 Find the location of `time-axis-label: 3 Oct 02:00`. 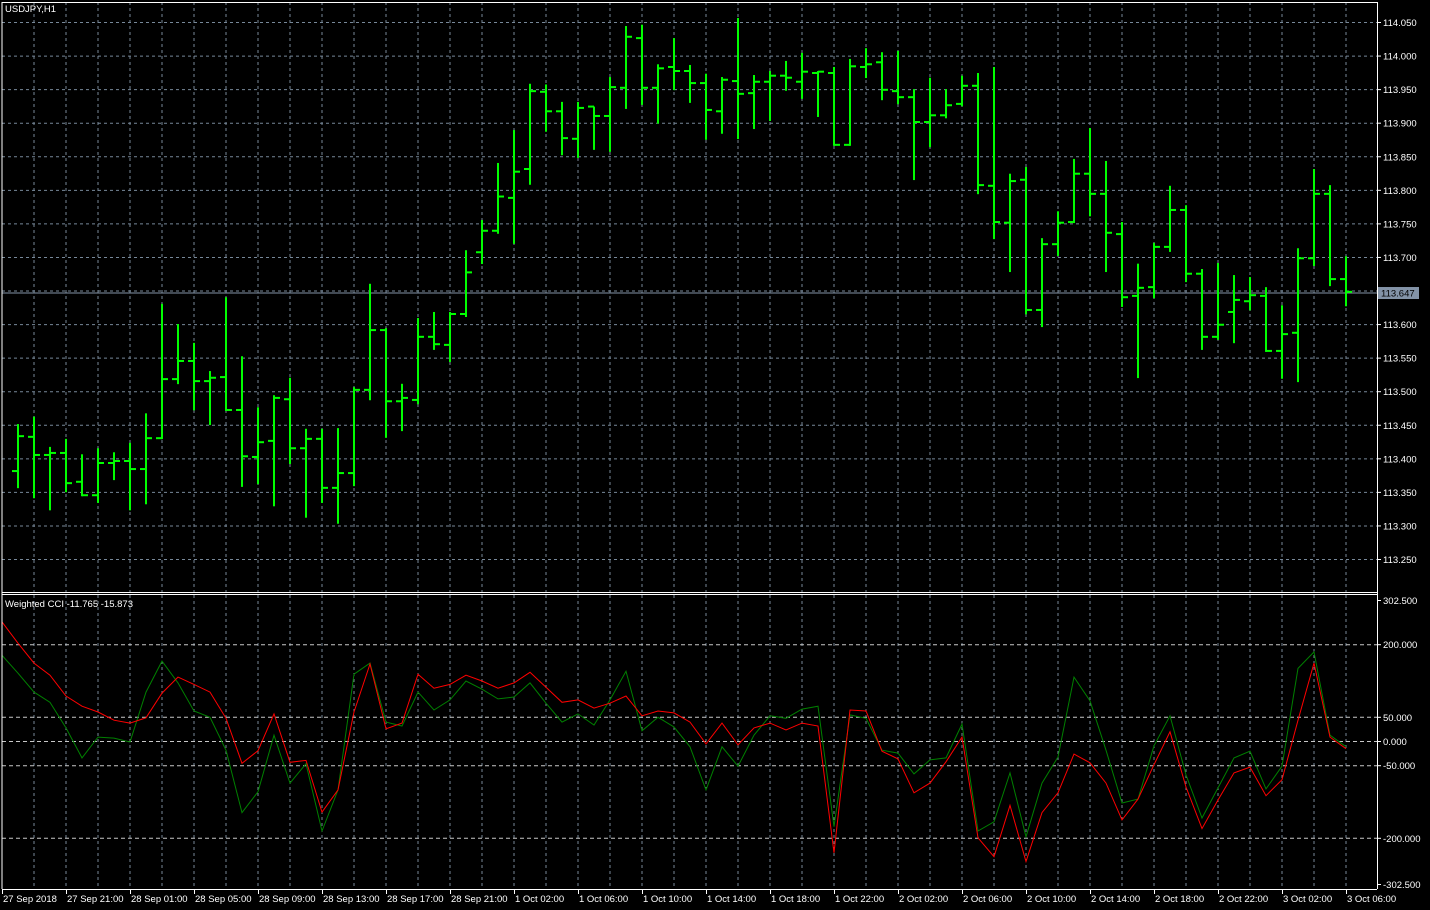

time-axis-label: 3 Oct 02:00 is located at coordinates (1307, 899).